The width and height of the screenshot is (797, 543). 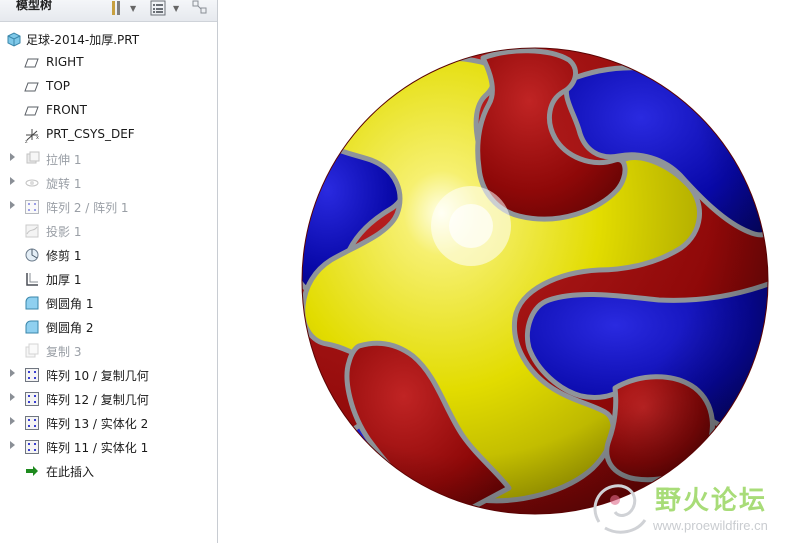 What do you see at coordinates (108, 231) in the screenshot?
I see `tree-item: 投影 1` at bounding box center [108, 231].